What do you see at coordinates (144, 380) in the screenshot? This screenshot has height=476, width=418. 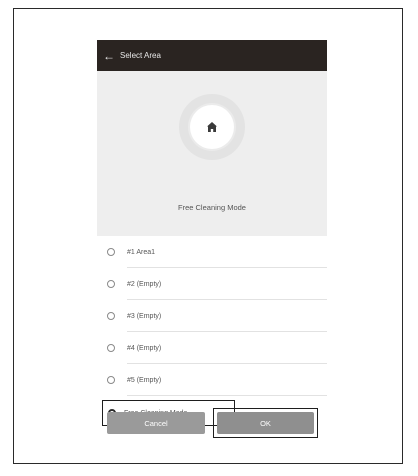 I see `area-label: #5 (Empty)` at bounding box center [144, 380].